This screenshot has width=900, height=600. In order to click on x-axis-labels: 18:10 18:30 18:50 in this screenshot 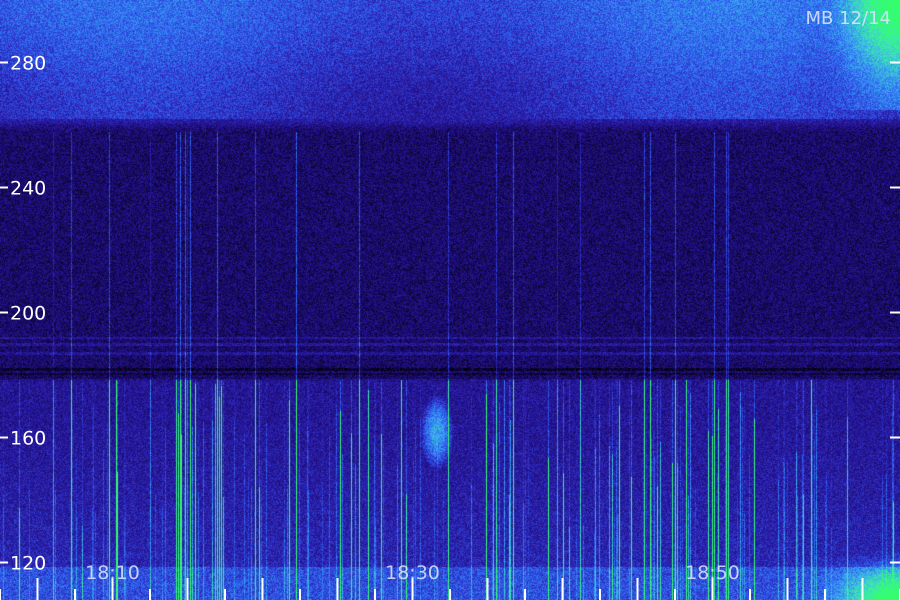, I will do `click(412, 573)`.